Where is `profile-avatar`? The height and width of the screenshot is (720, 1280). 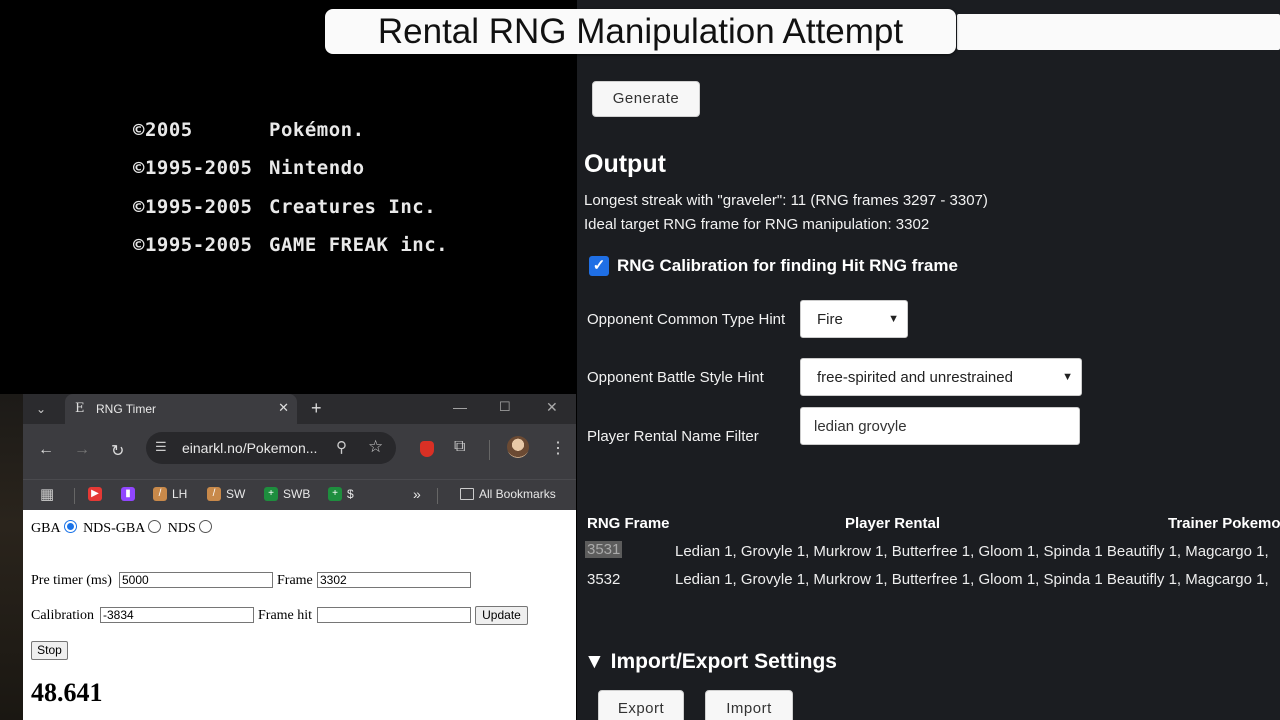 profile-avatar is located at coordinates (518, 447).